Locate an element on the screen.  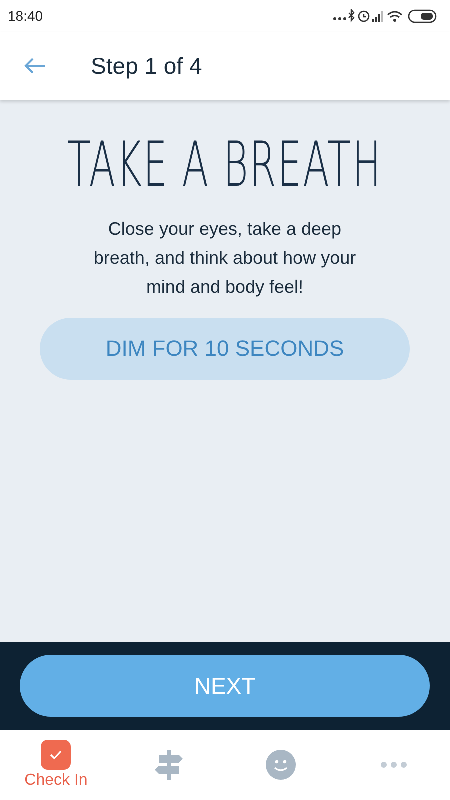
next-button: NEXT is located at coordinates (225, 686).